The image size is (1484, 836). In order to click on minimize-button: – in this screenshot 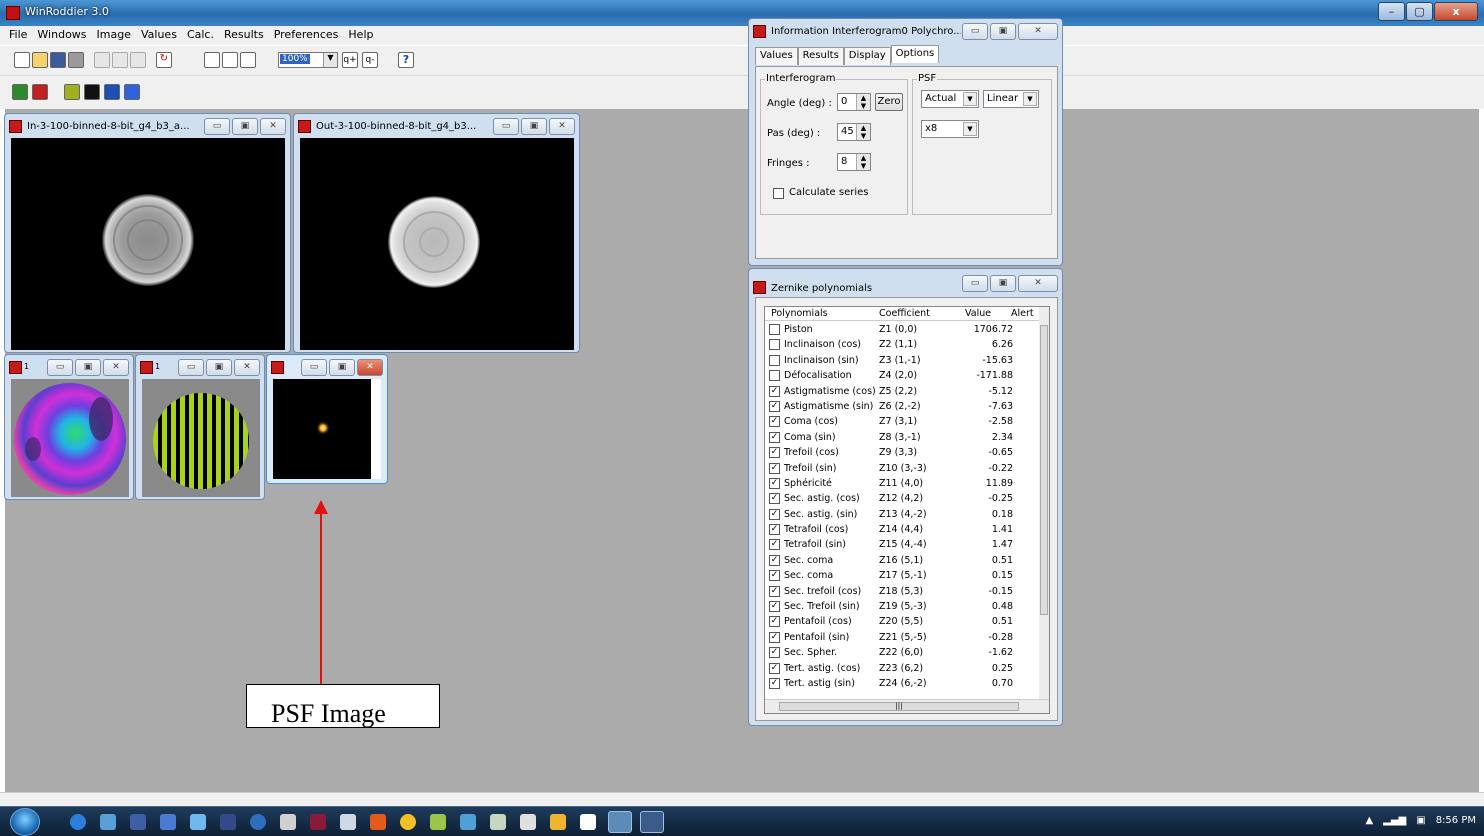, I will do `click(1391, 11)`.